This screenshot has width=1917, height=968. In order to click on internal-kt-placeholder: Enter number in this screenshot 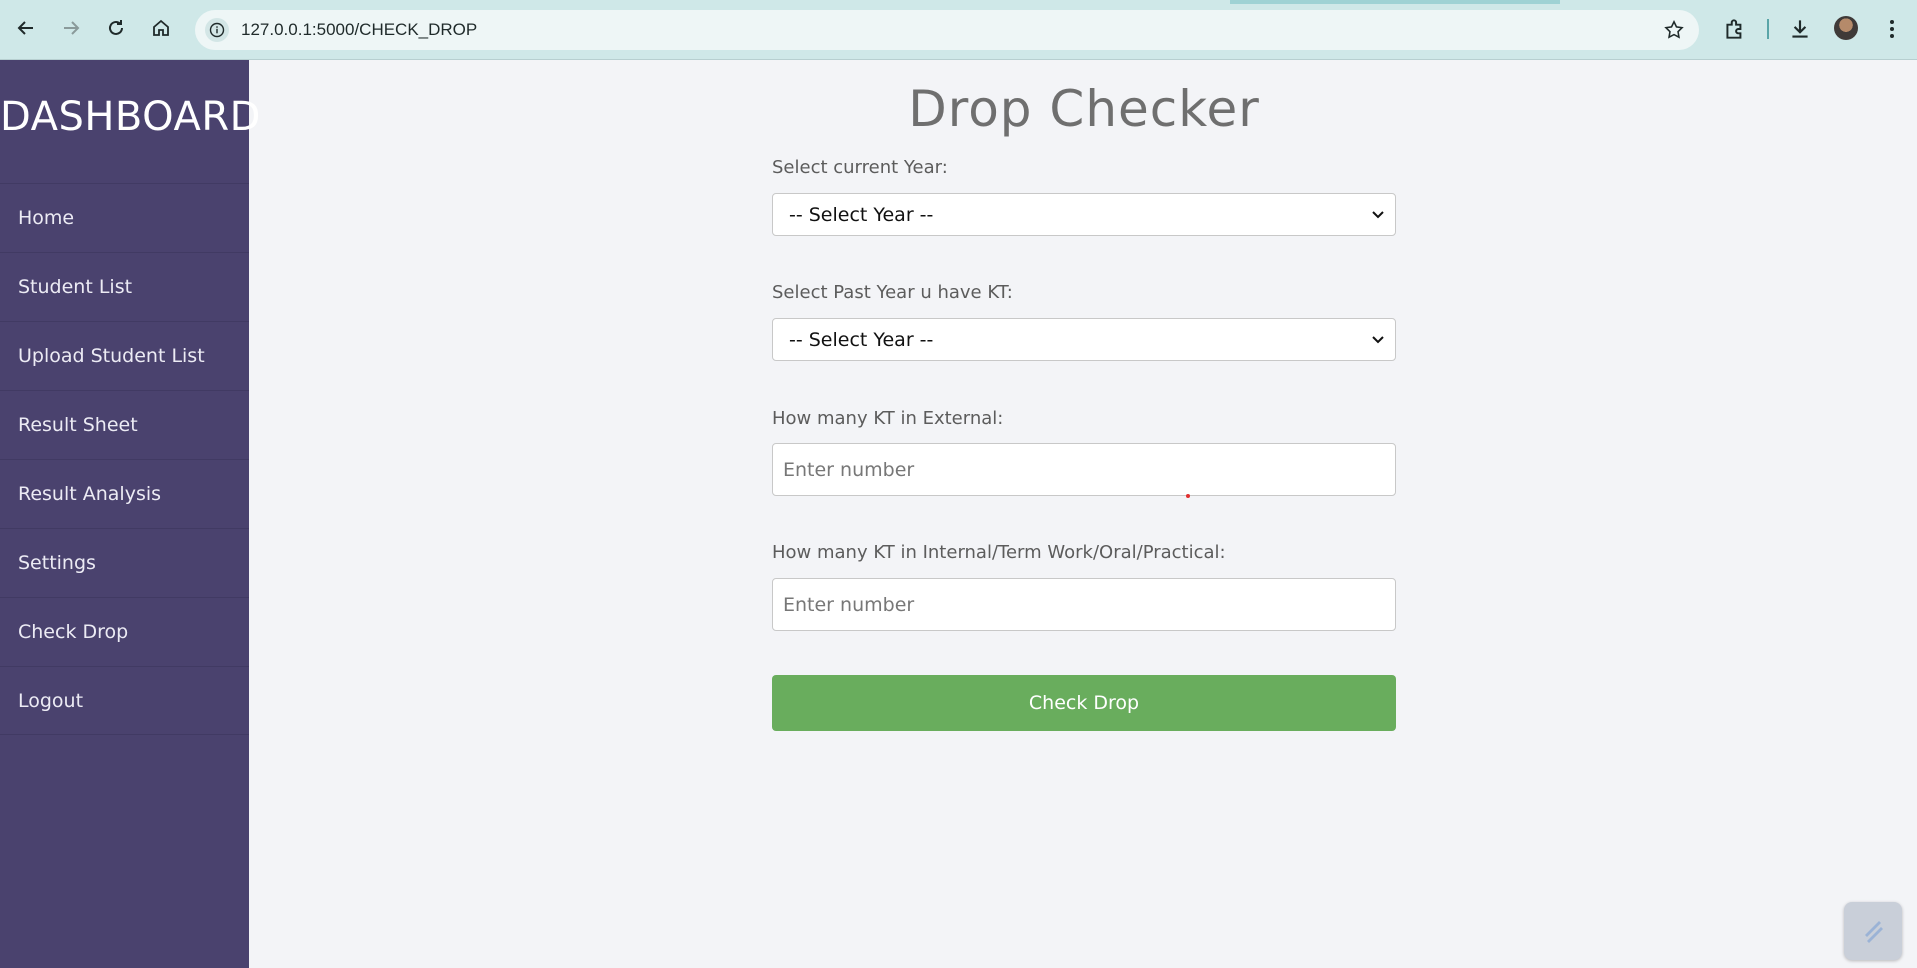, I will do `click(849, 604)`.